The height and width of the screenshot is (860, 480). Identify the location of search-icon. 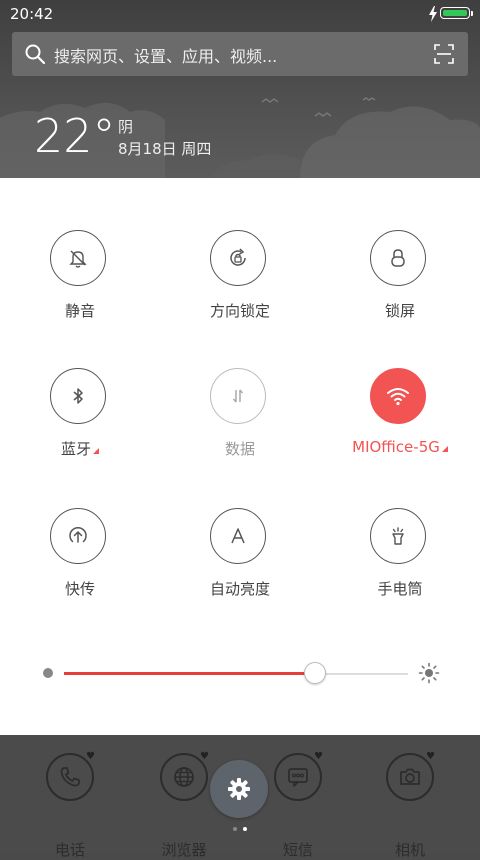
(35, 54).